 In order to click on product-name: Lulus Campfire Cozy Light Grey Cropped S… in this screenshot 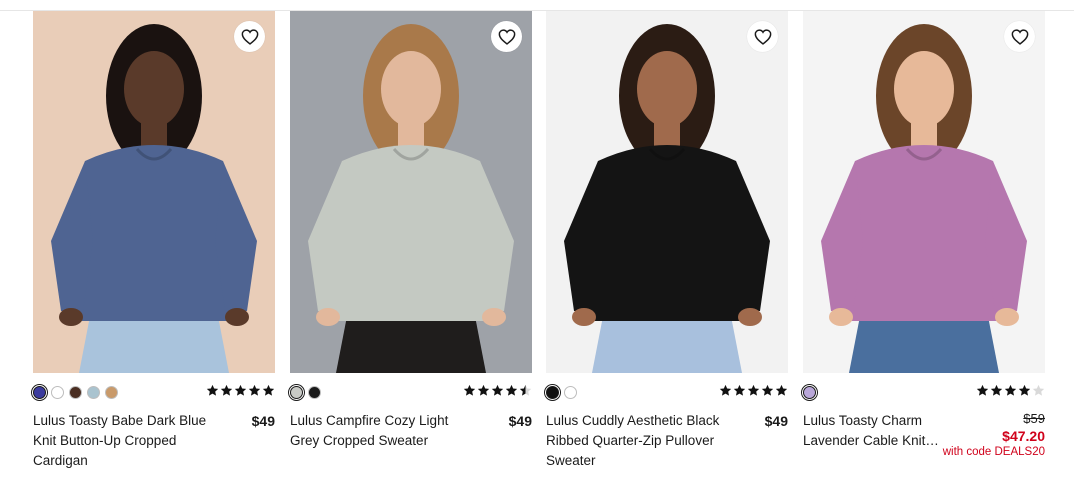, I will do `click(385, 431)`.